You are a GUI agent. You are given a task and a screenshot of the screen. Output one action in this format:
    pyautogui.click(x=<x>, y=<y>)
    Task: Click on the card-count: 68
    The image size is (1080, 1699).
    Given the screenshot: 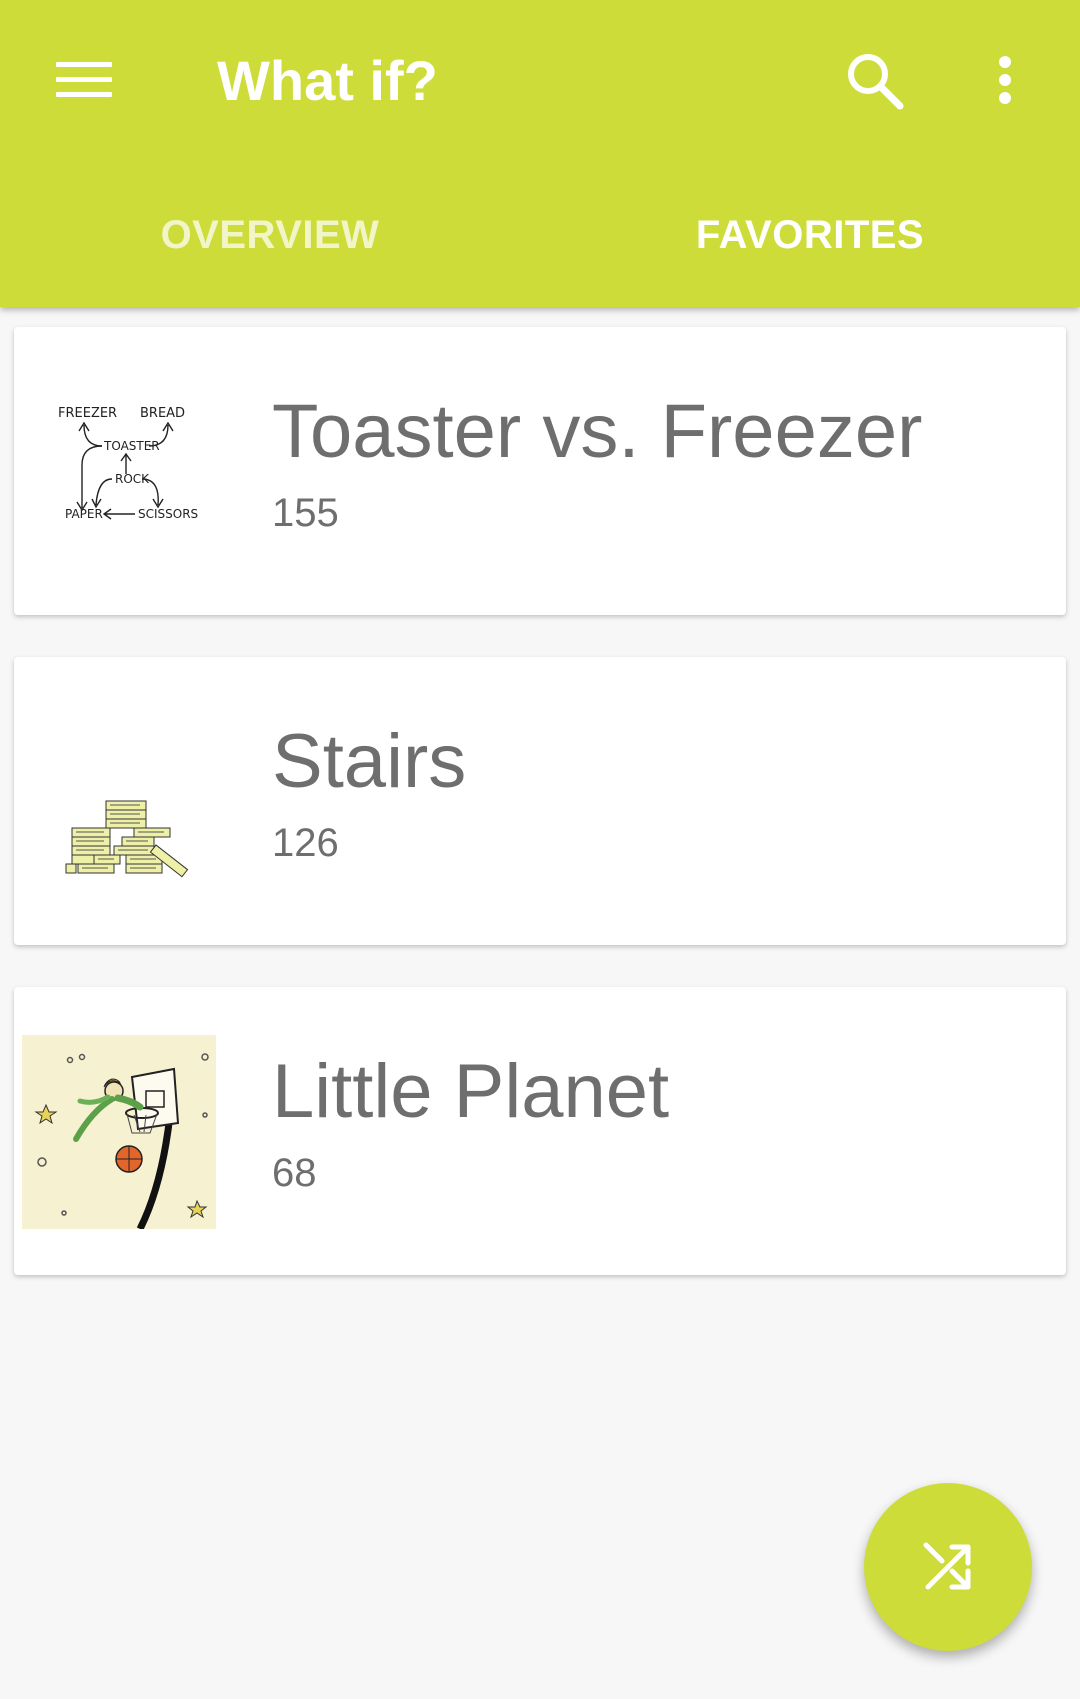 What is the action you would take?
    pyautogui.click(x=294, y=1173)
    